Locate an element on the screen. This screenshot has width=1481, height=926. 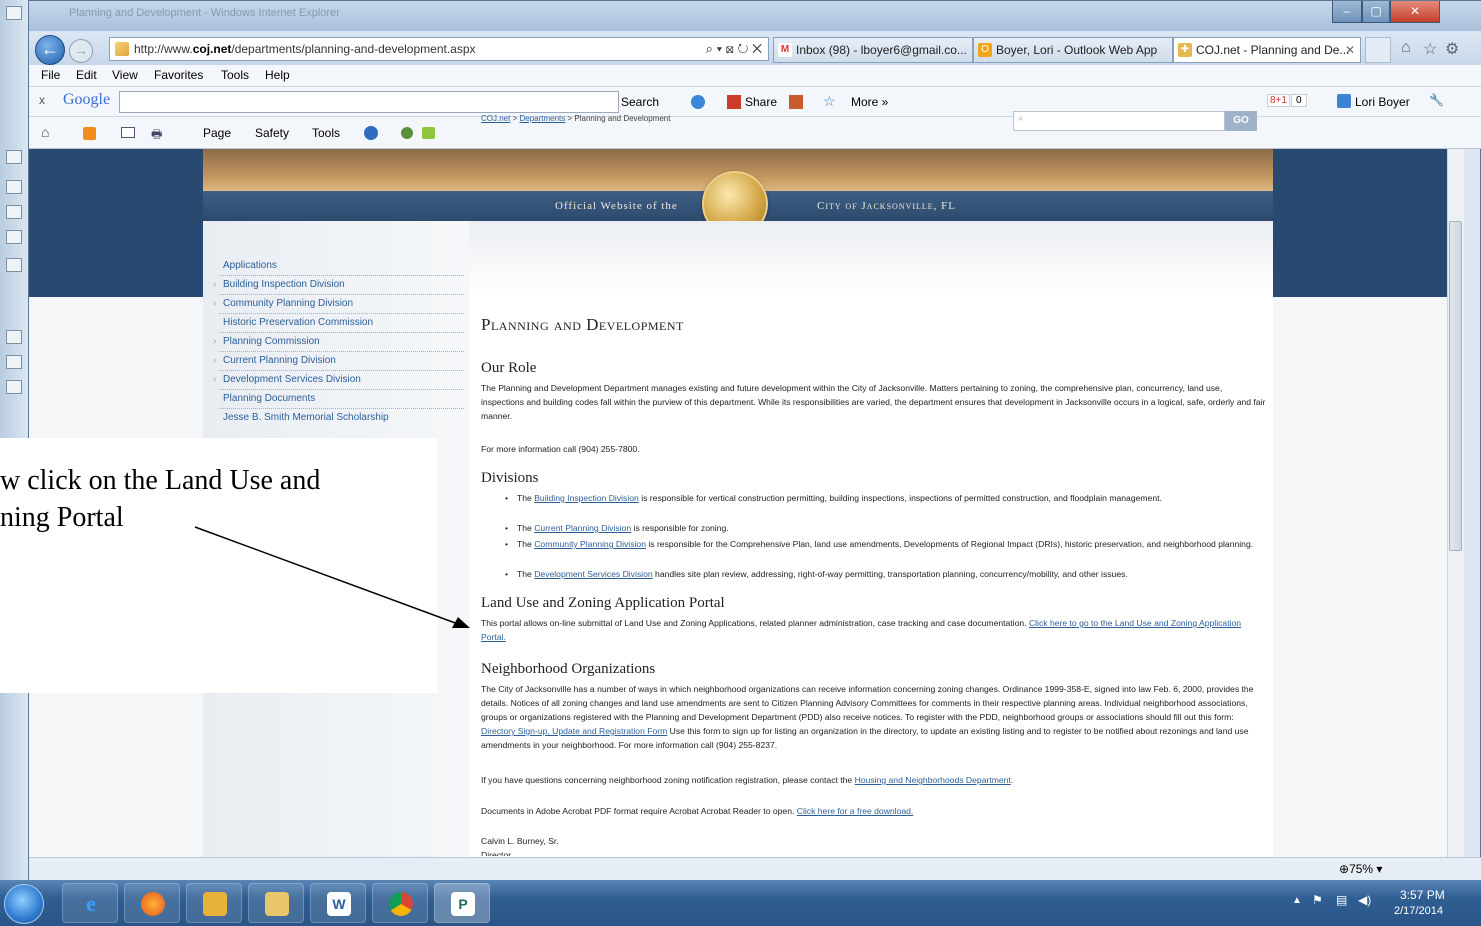
volume-icon: ◀) is located at coordinates (1364, 900).